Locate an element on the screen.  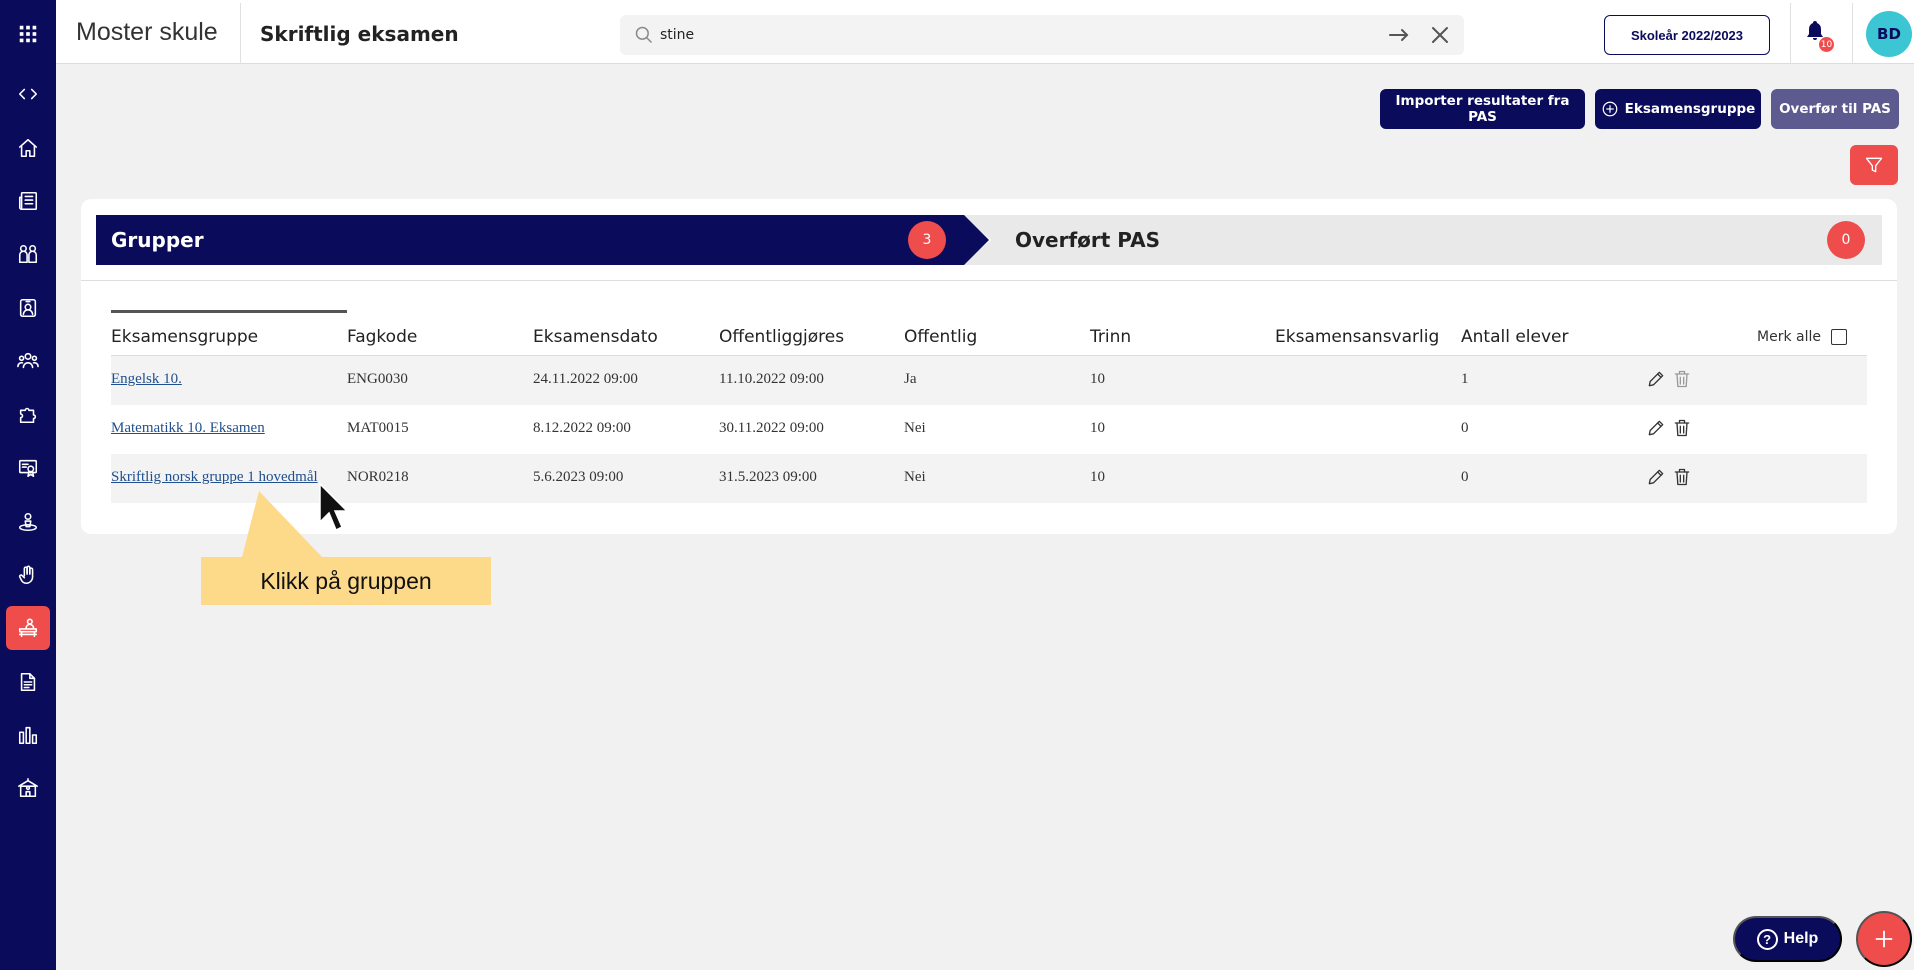
import-results-button: Importer resultater fra PAS is located at coordinates (1482, 109).